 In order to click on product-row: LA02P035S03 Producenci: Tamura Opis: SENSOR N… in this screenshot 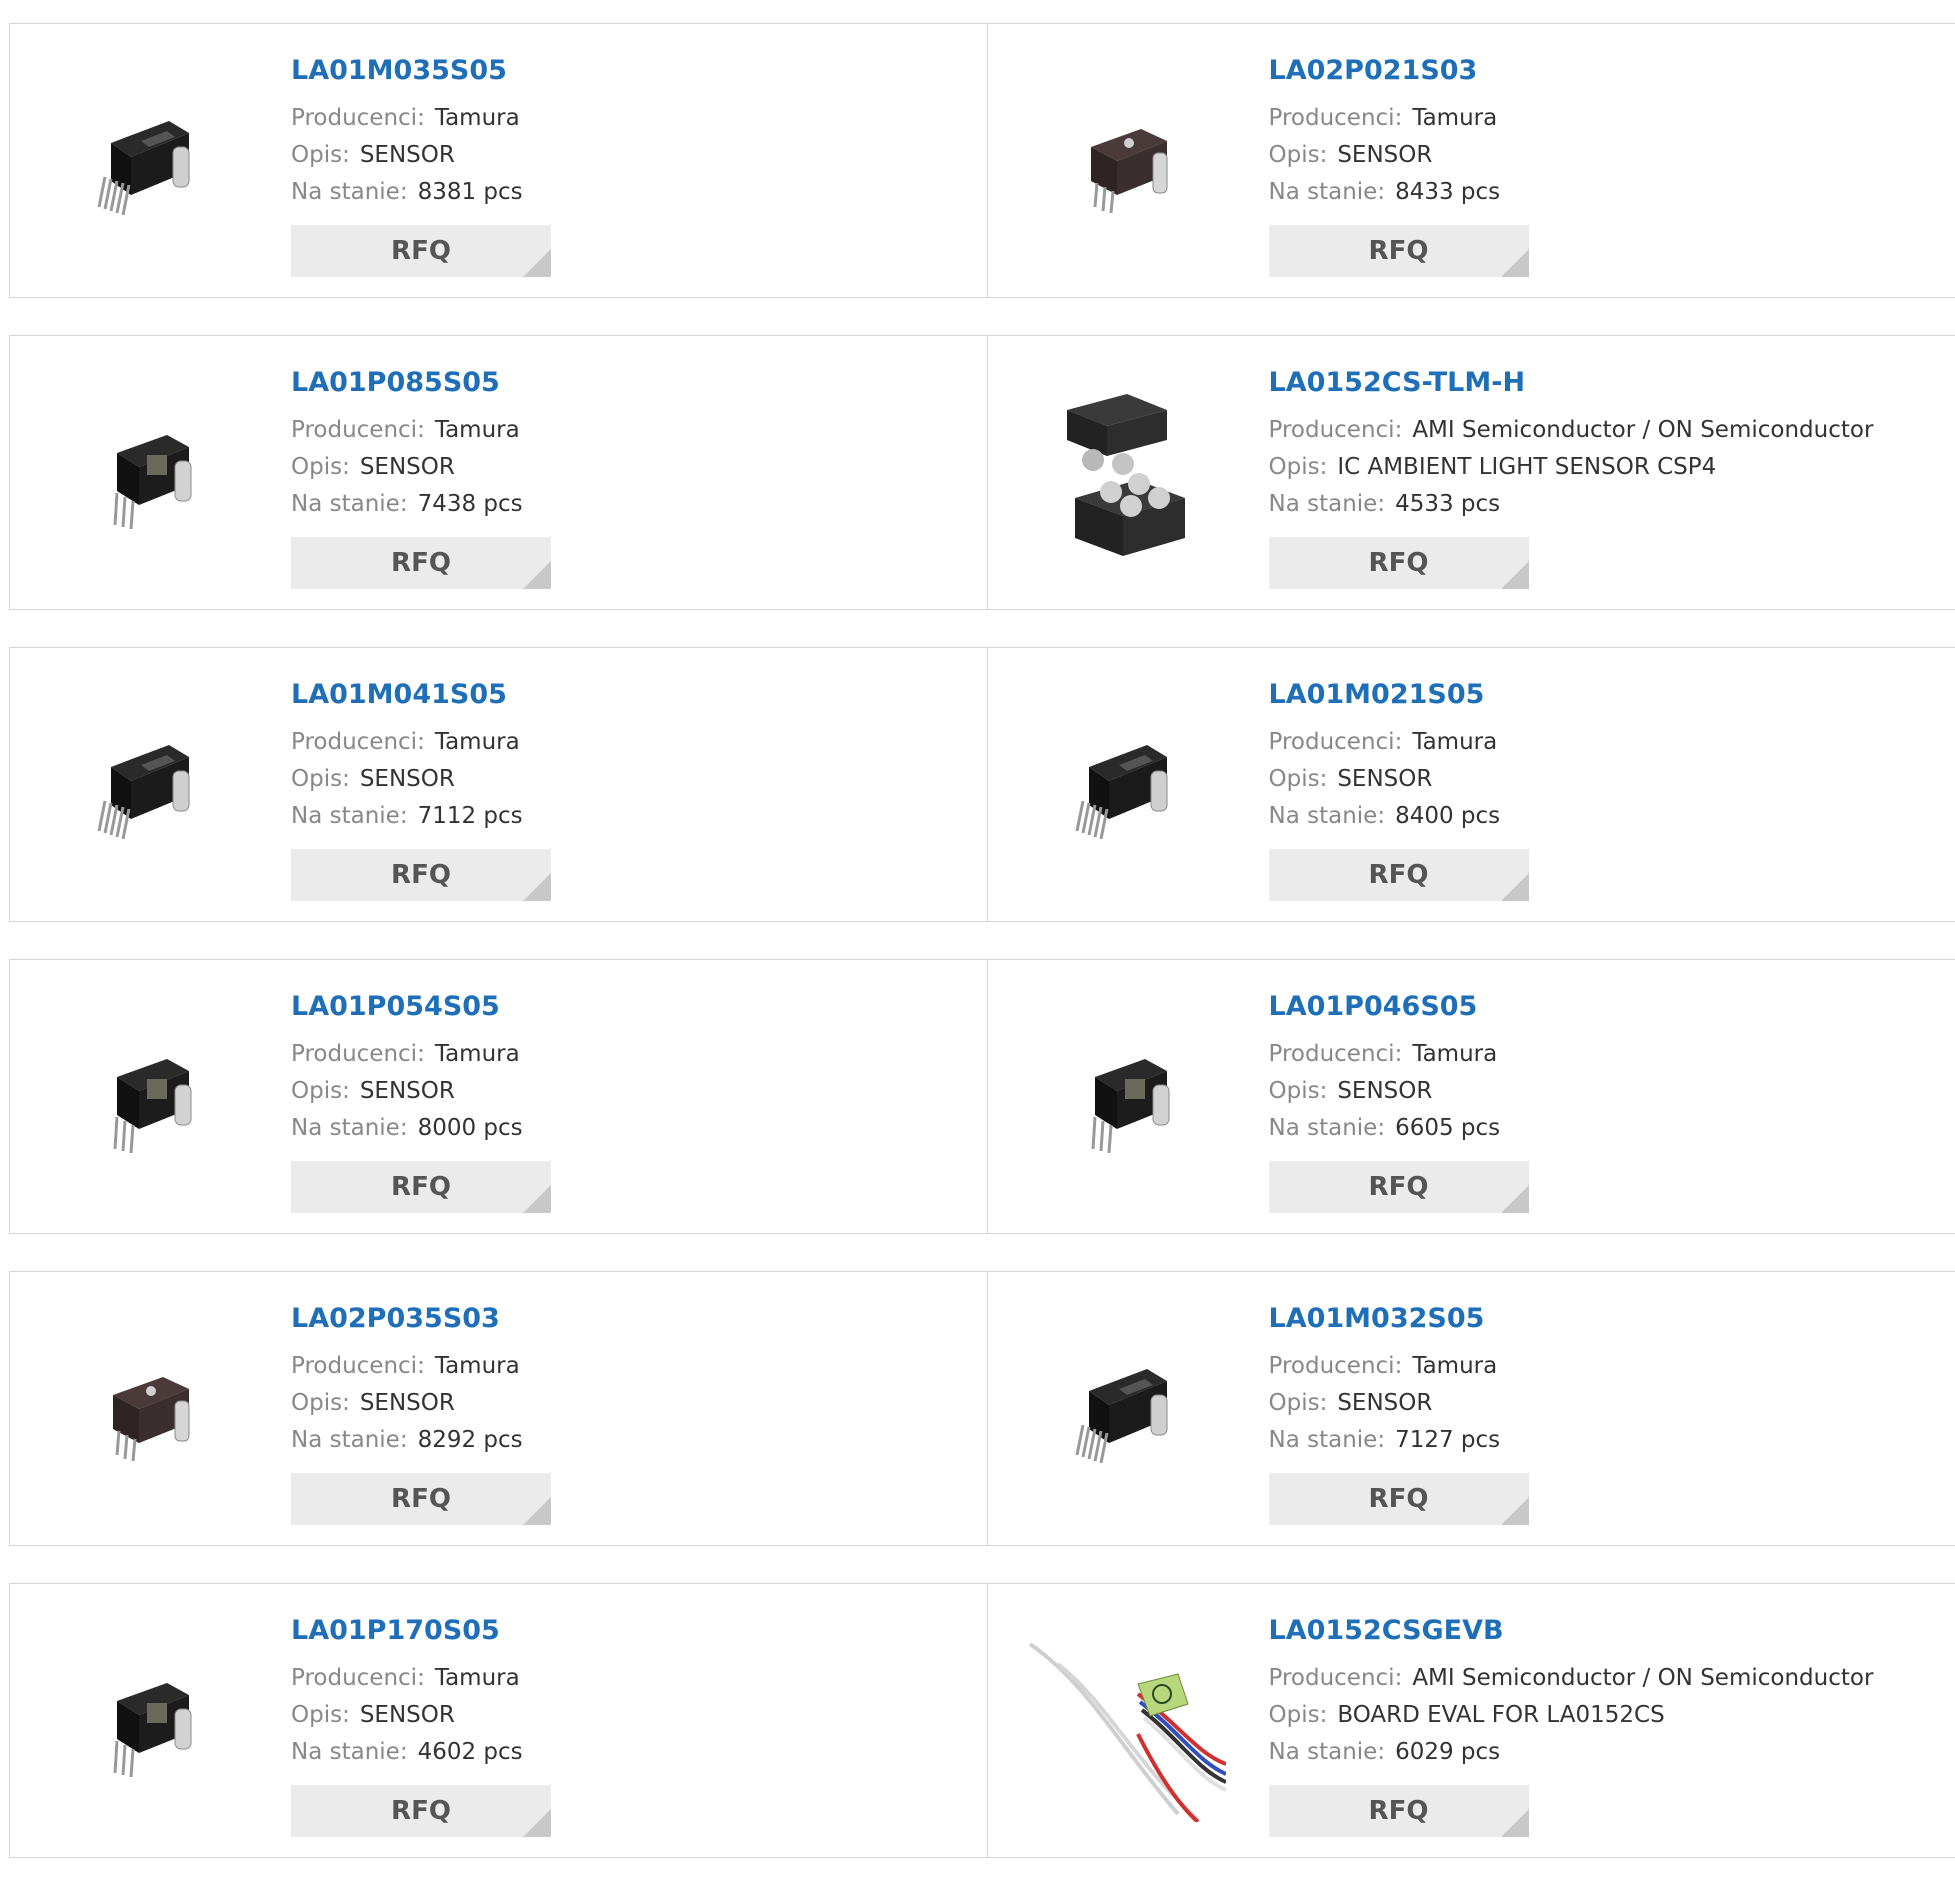, I will do `click(982, 1408)`.